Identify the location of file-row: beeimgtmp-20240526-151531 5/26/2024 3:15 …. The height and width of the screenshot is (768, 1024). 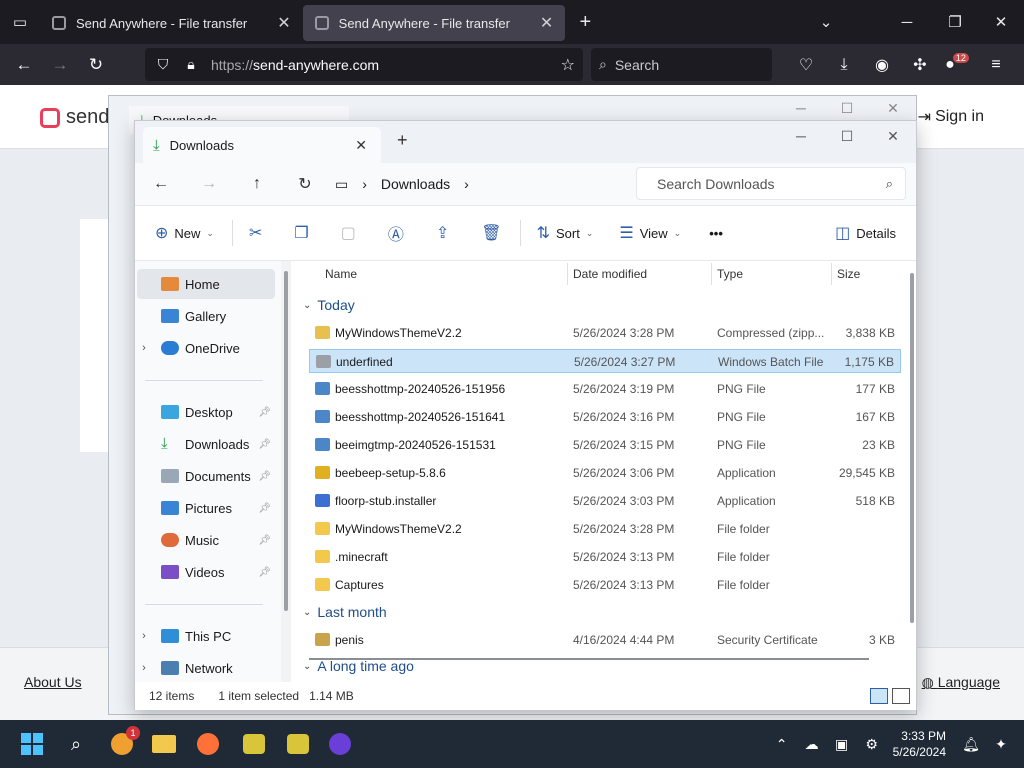
(605, 445).